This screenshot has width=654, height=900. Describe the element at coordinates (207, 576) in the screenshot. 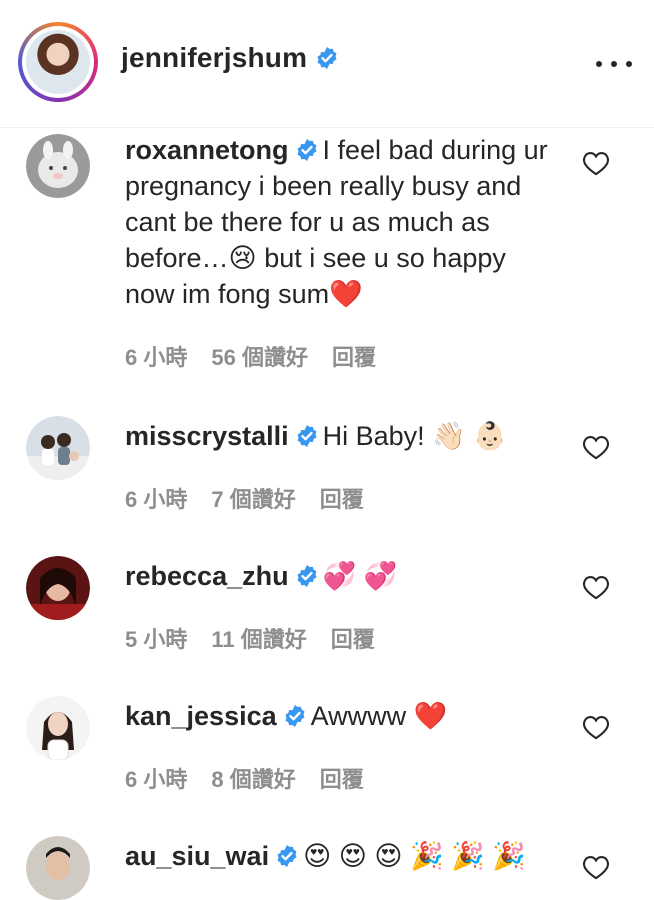

I see `commenter-username: rebecca_zhu` at that location.